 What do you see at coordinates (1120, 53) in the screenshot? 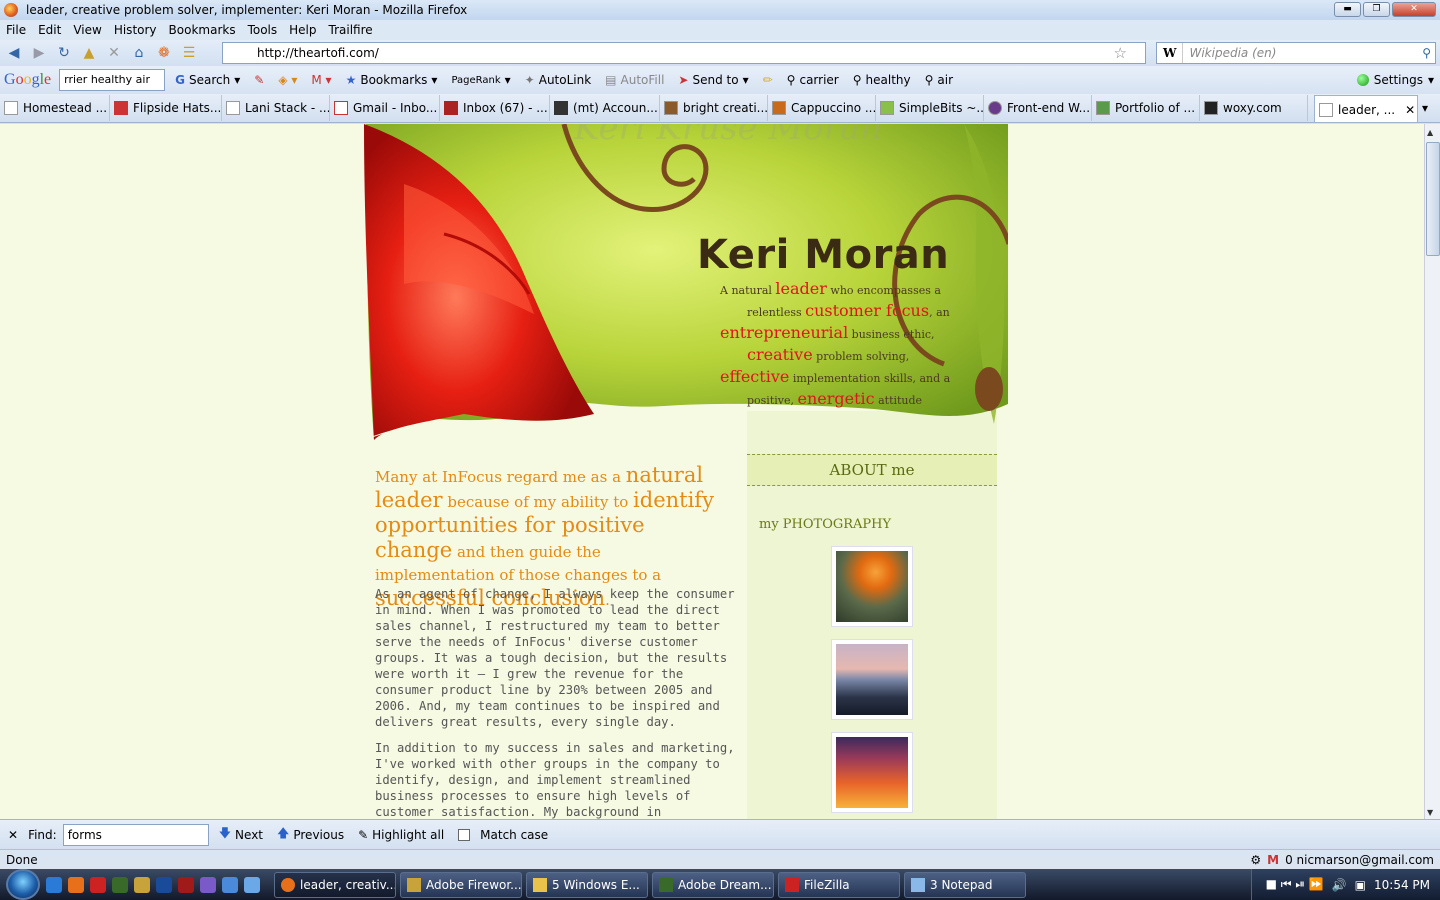
I see `star-icon: ☆` at bounding box center [1120, 53].